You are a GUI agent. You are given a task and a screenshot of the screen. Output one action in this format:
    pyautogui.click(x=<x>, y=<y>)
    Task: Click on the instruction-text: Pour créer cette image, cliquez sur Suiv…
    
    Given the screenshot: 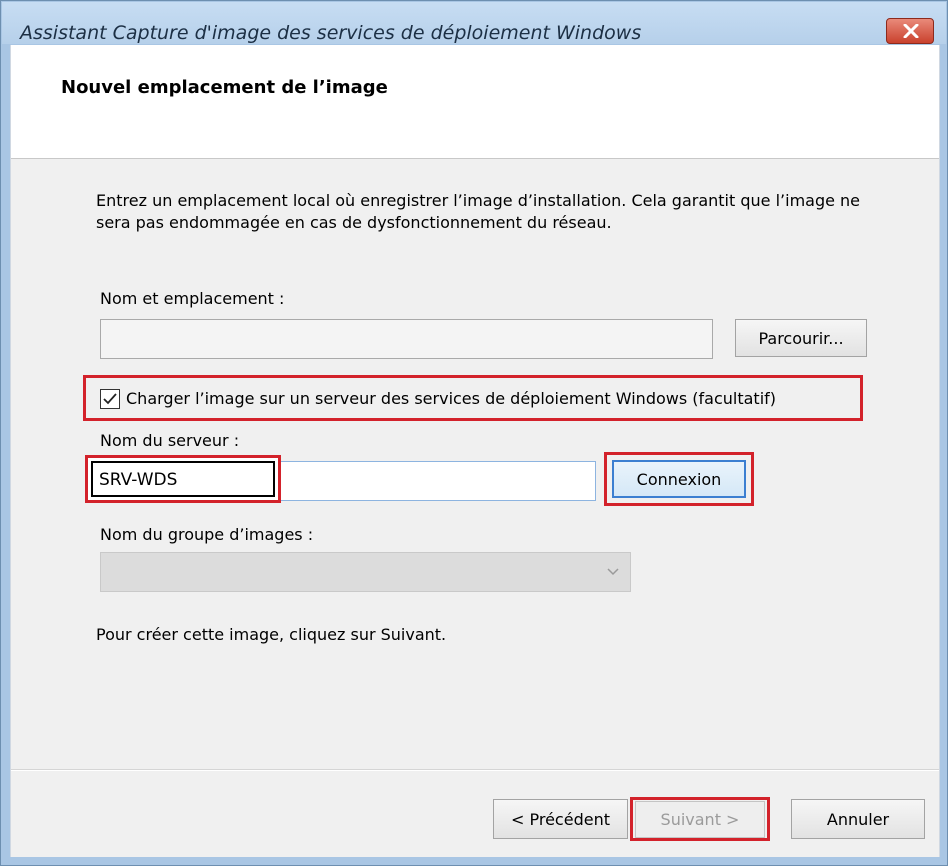 What is the action you would take?
    pyautogui.click(x=271, y=634)
    